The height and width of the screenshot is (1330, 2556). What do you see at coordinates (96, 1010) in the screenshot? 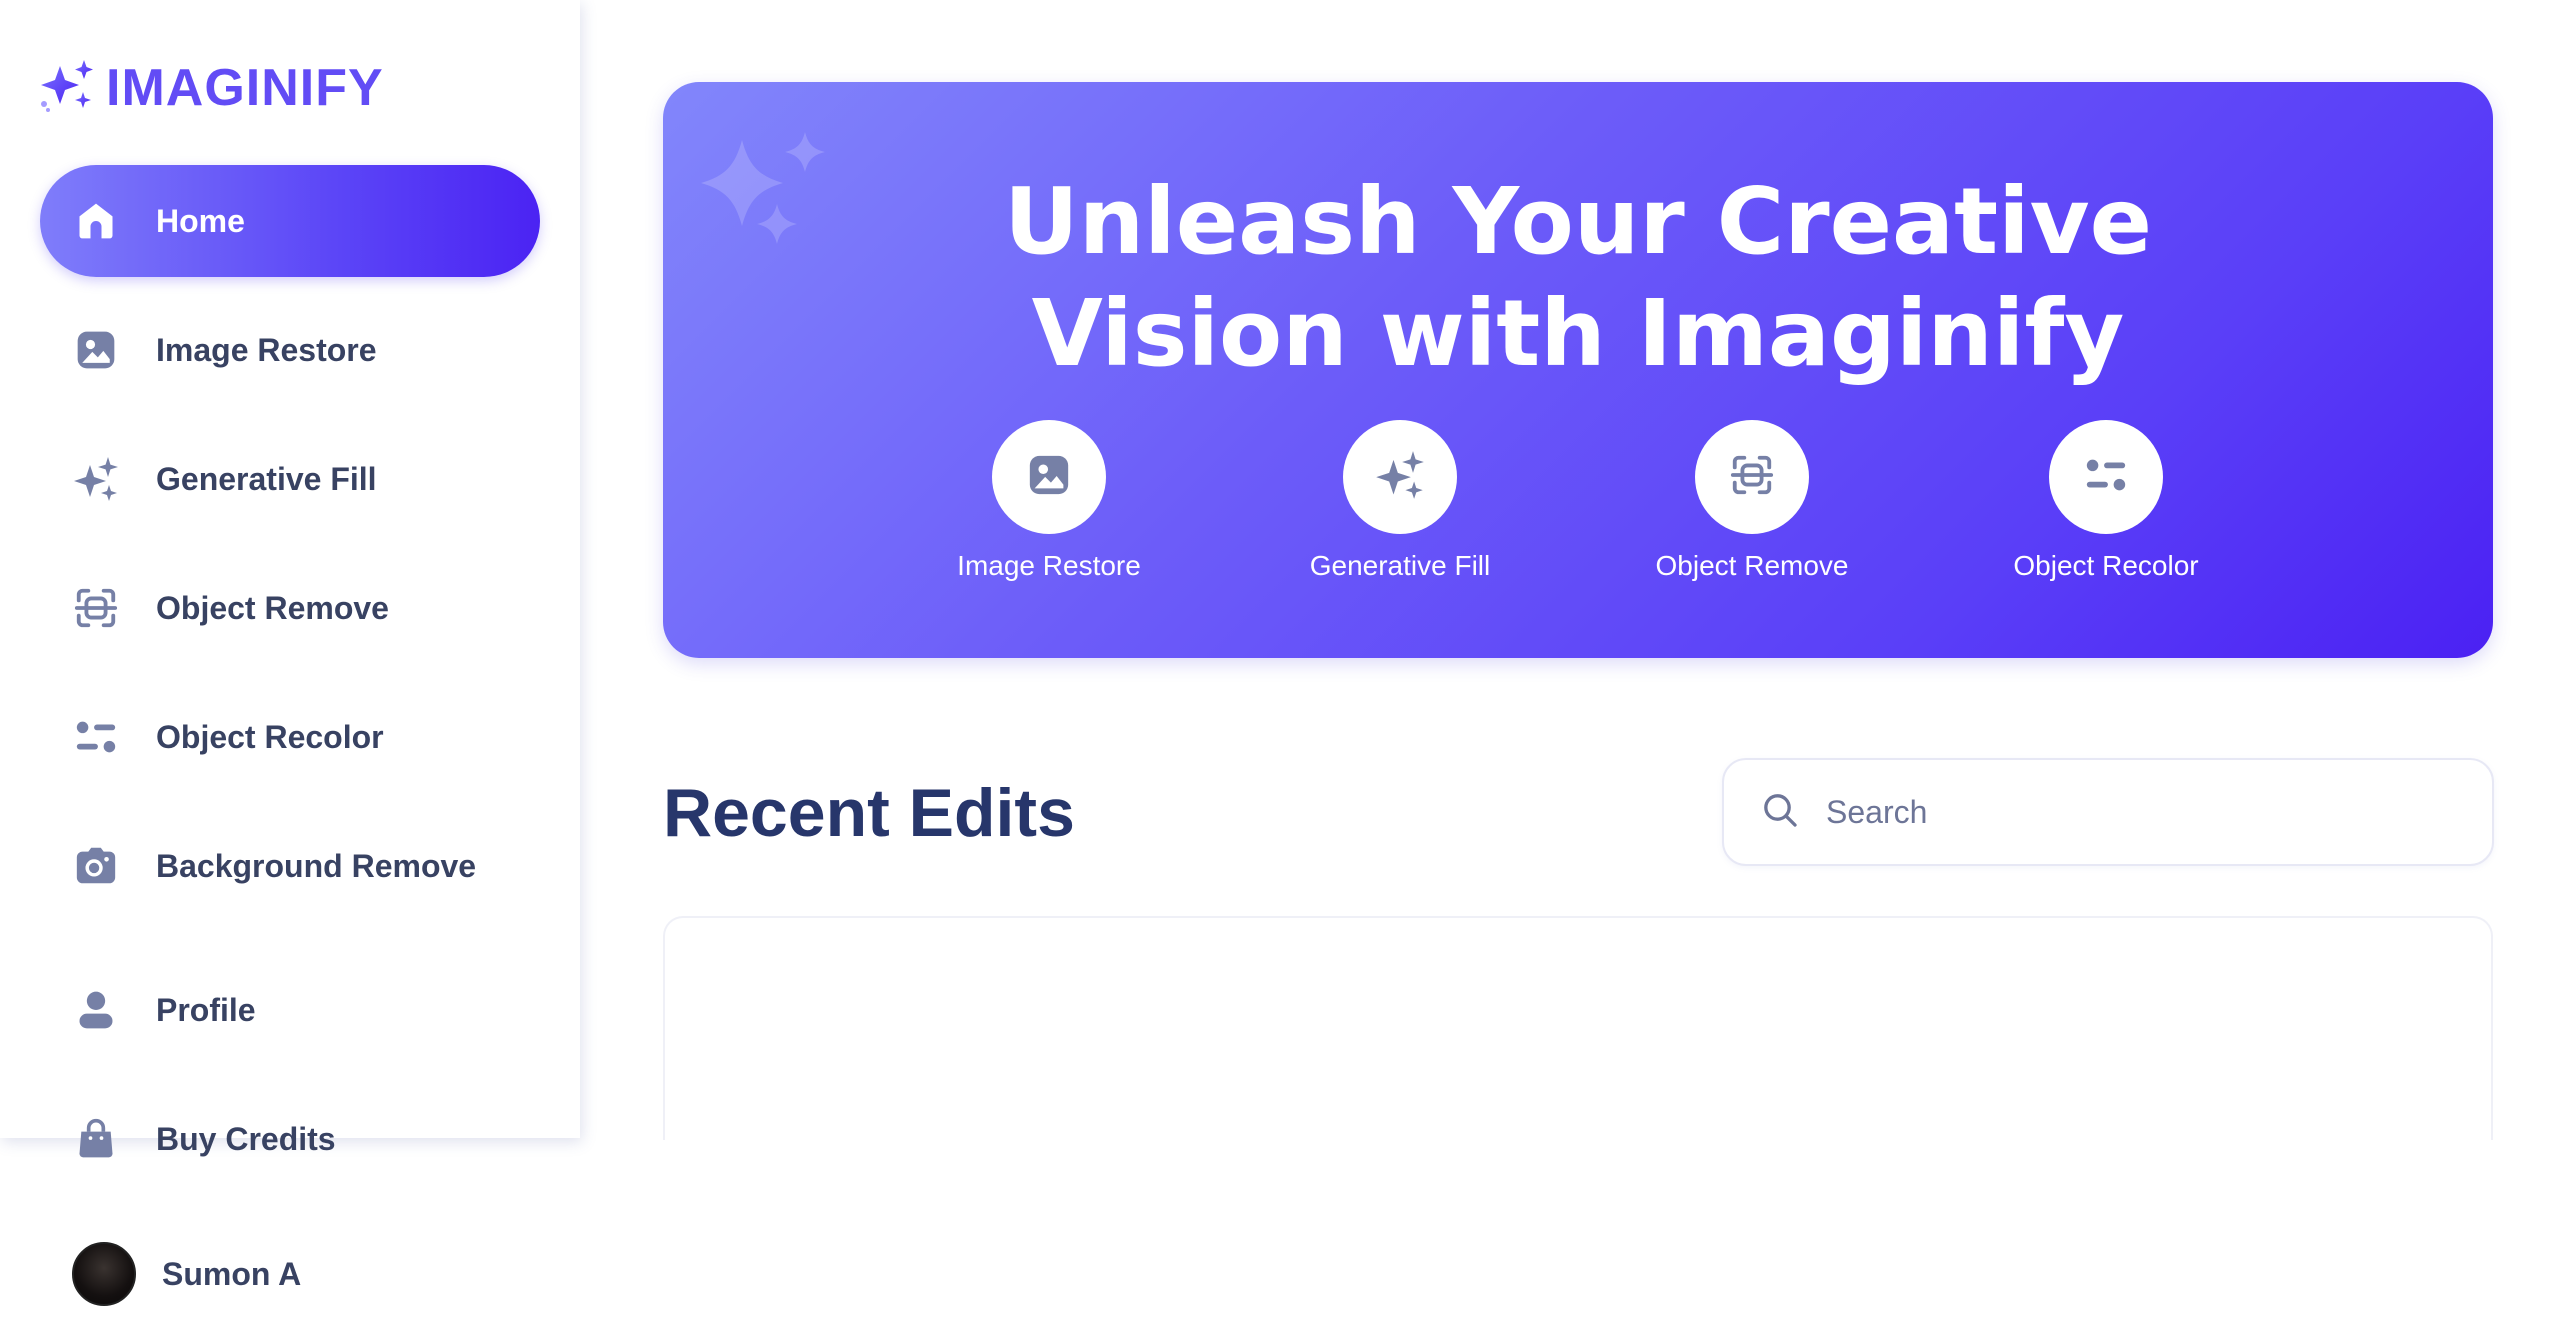
I see `user-icon` at bounding box center [96, 1010].